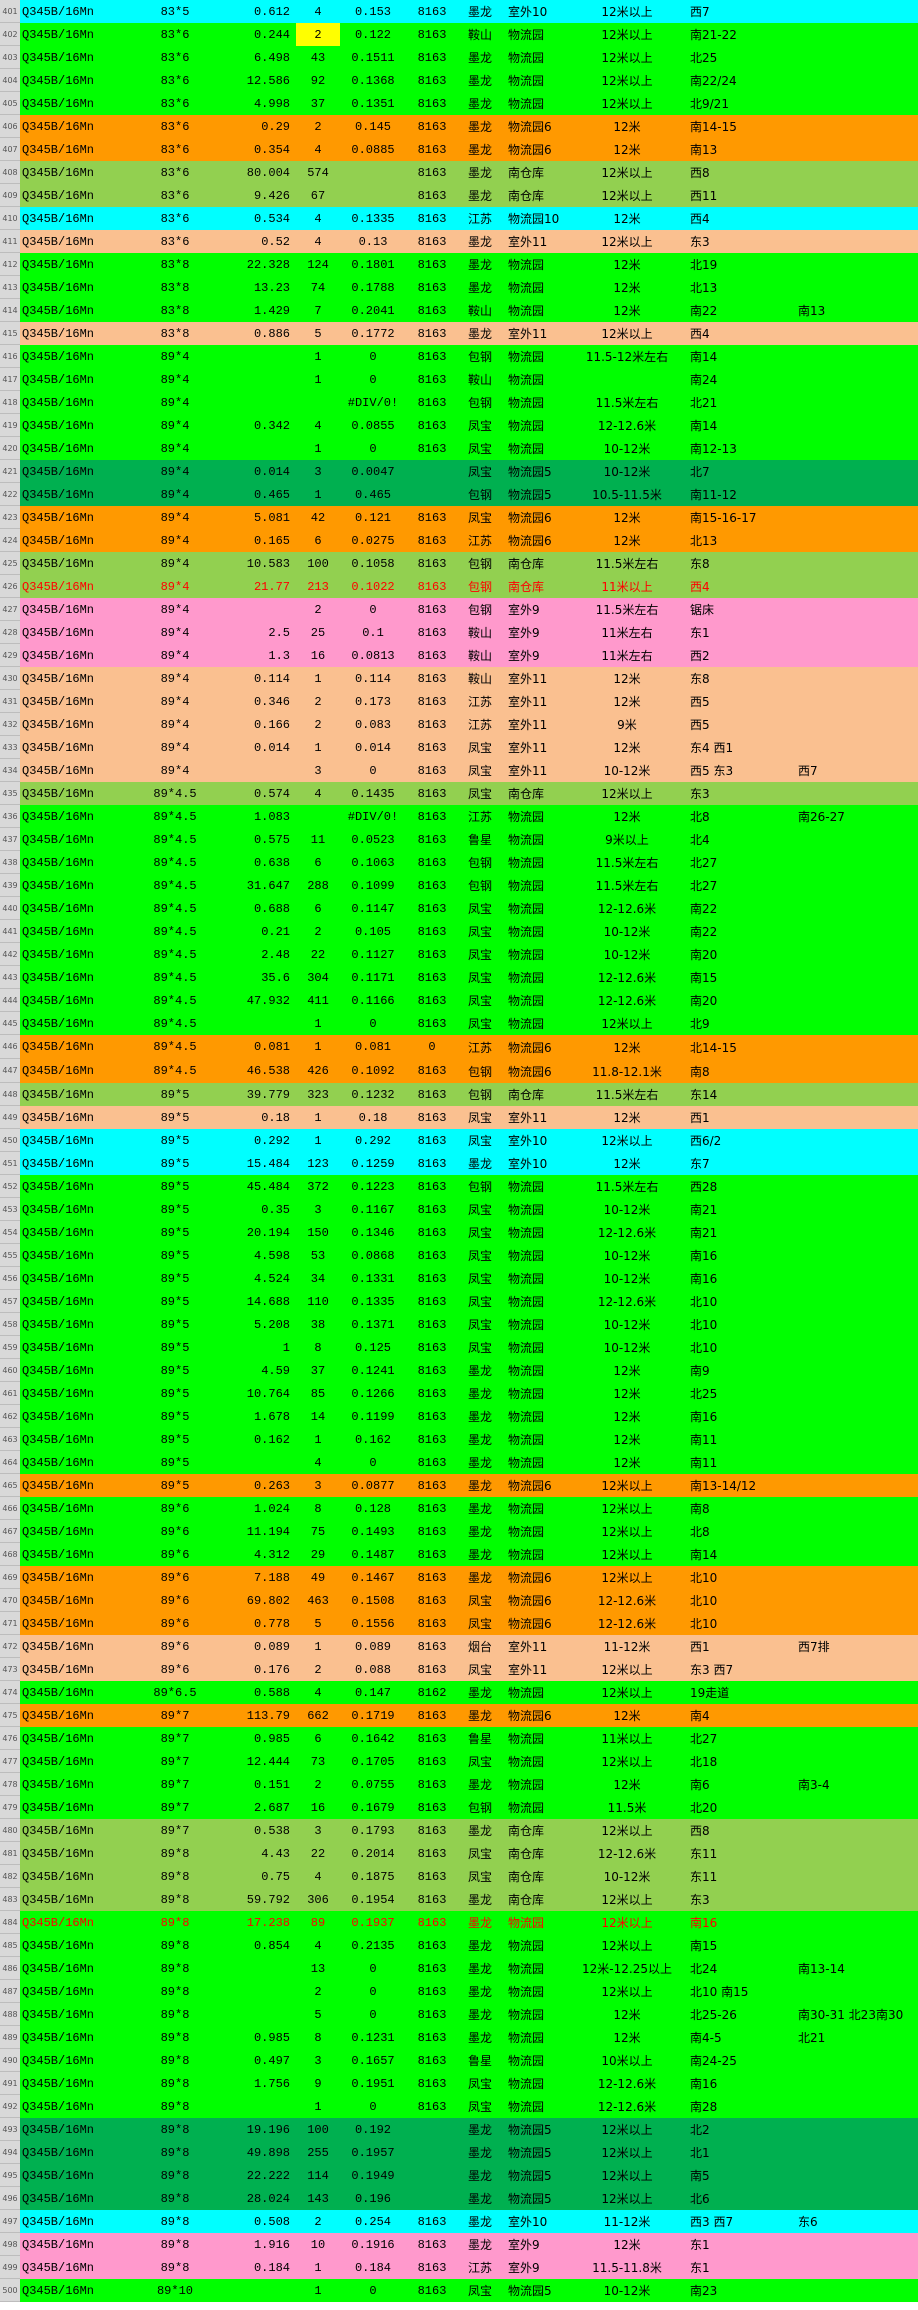  What do you see at coordinates (627, 356) in the screenshot?
I see `cell-length: 11.5-12米左右` at bounding box center [627, 356].